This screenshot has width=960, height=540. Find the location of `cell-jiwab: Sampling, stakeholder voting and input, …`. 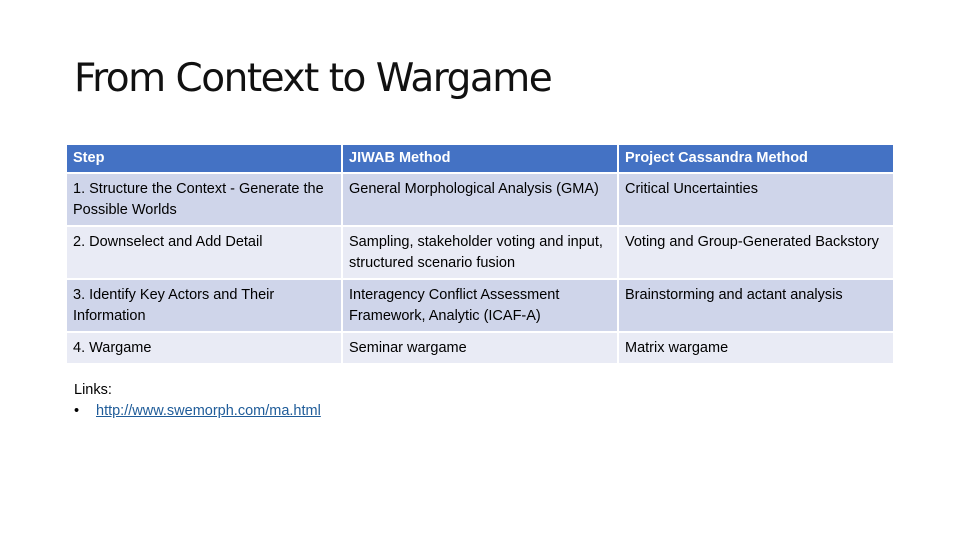

cell-jiwab: Sampling, stakeholder voting and input, … is located at coordinates (480, 253).